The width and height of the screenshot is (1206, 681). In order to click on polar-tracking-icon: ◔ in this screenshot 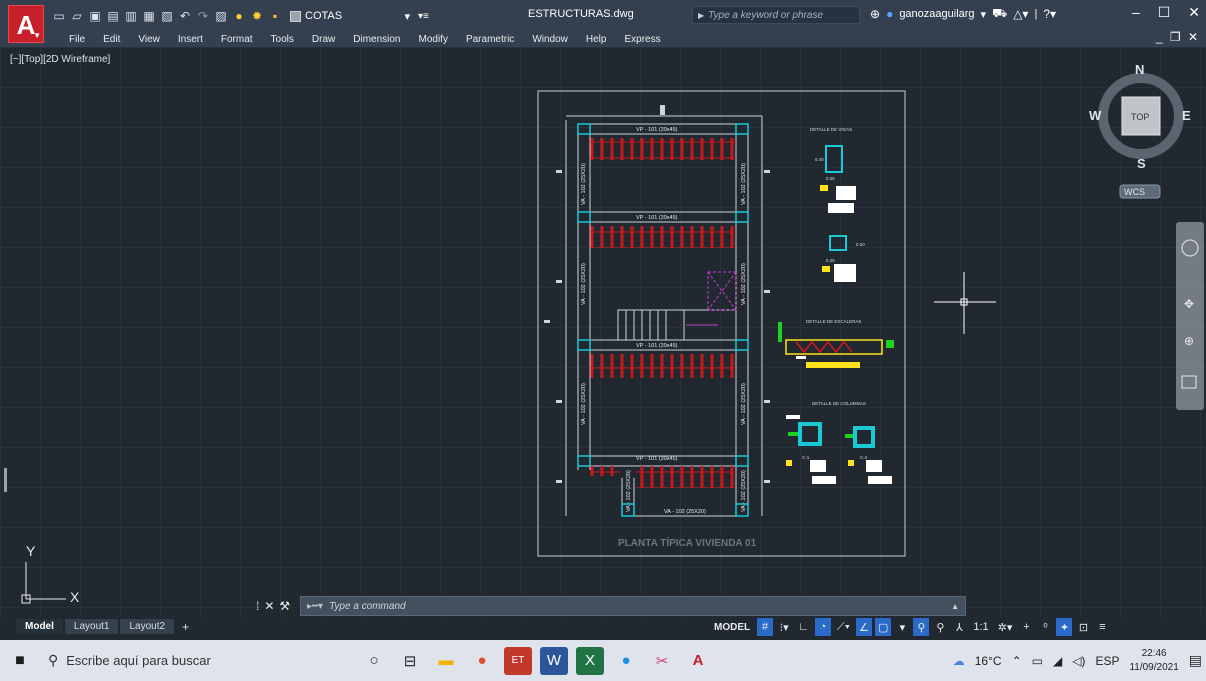, I will do `click(822, 627)`.